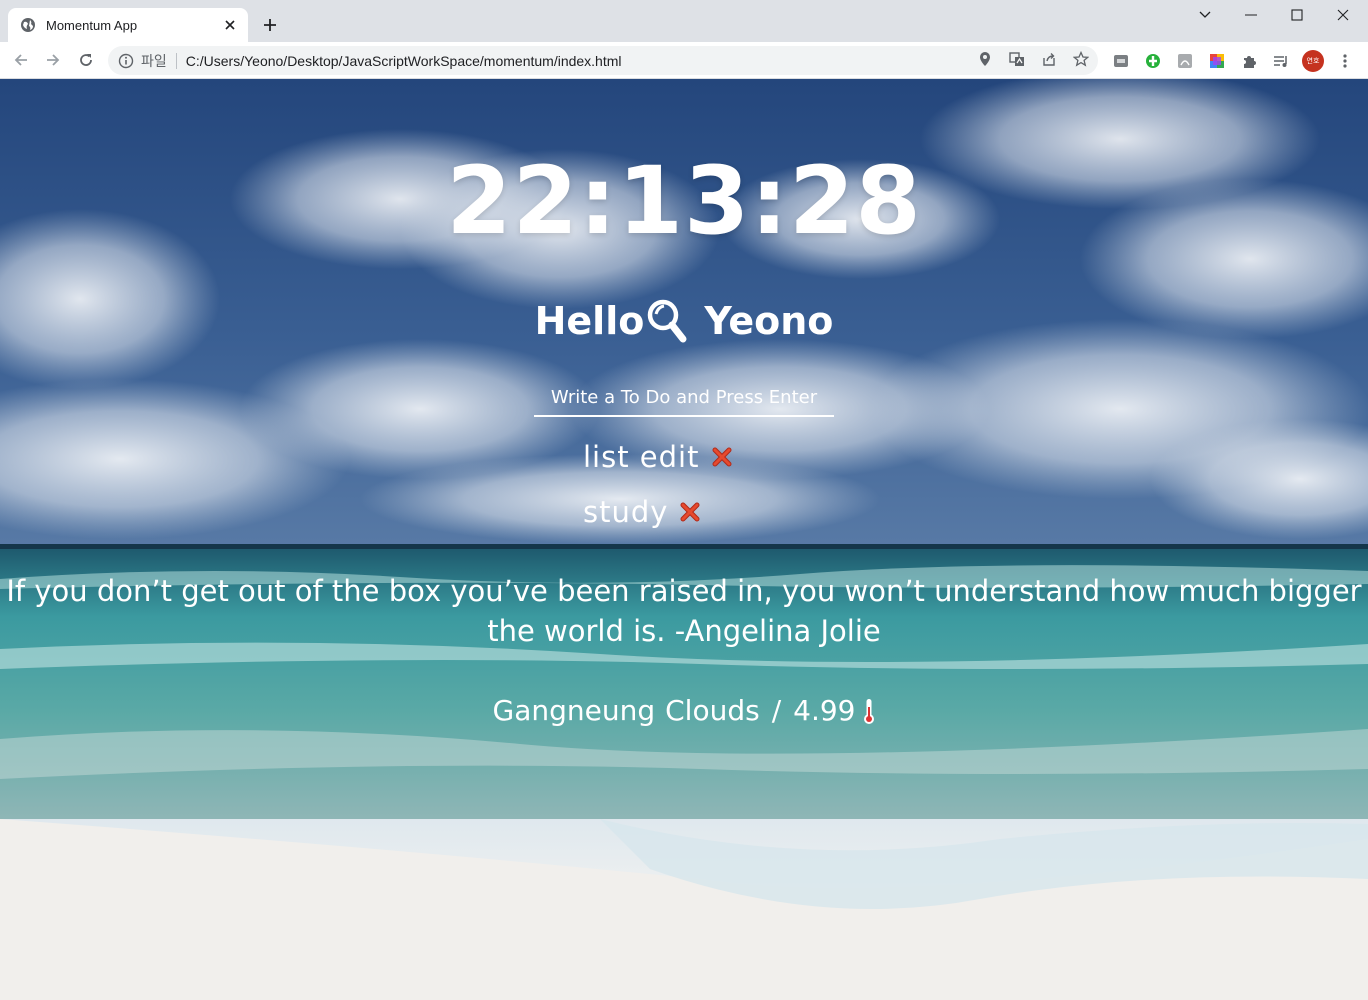 This screenshot has height=1000, width=1368. I want to click on maximize-icon, so click(1297, 15).